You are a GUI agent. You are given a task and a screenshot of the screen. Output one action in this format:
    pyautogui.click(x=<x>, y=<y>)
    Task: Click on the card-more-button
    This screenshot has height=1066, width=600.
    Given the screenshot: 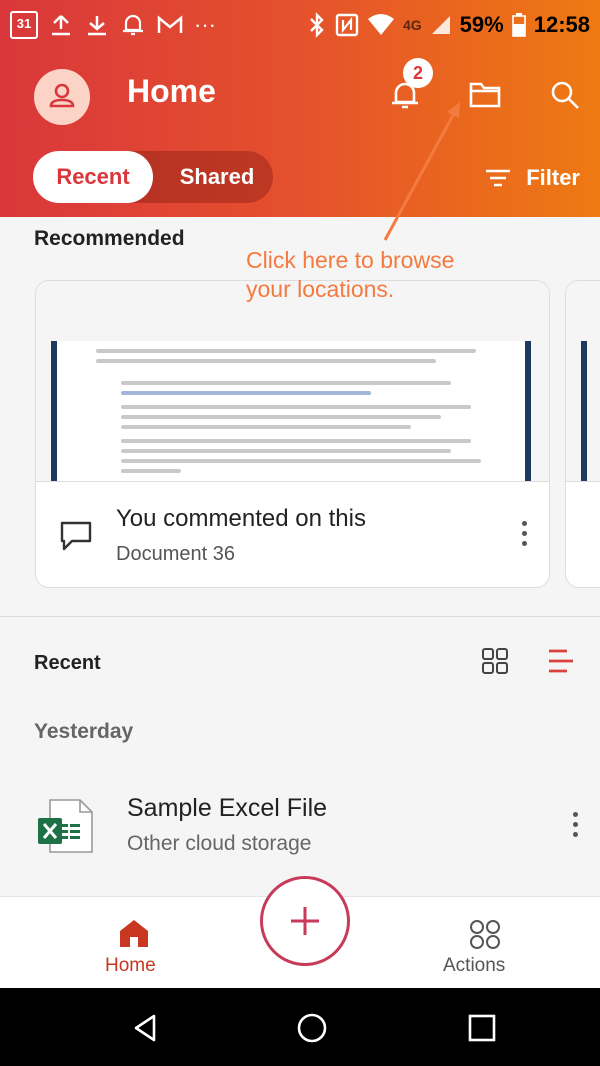 What is the action you would take?
    pyautogui.click(x=524, y=533)
    